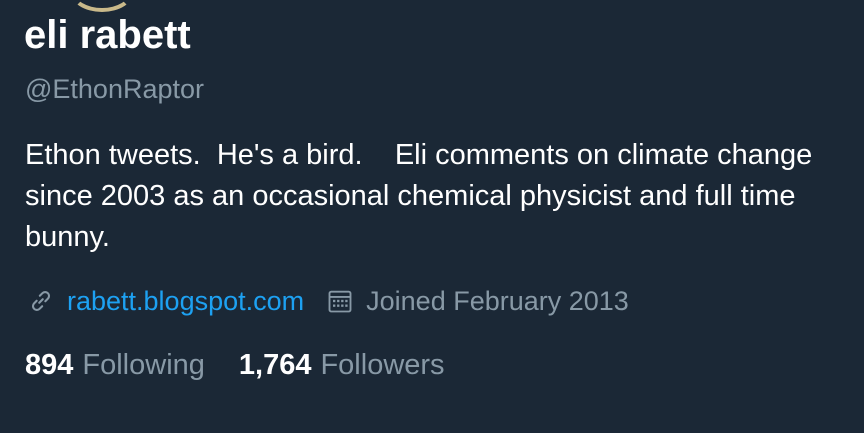  Describe the element at coordinates (382, 364) in the screenshot. I see `followers-label: Followers` at that location.